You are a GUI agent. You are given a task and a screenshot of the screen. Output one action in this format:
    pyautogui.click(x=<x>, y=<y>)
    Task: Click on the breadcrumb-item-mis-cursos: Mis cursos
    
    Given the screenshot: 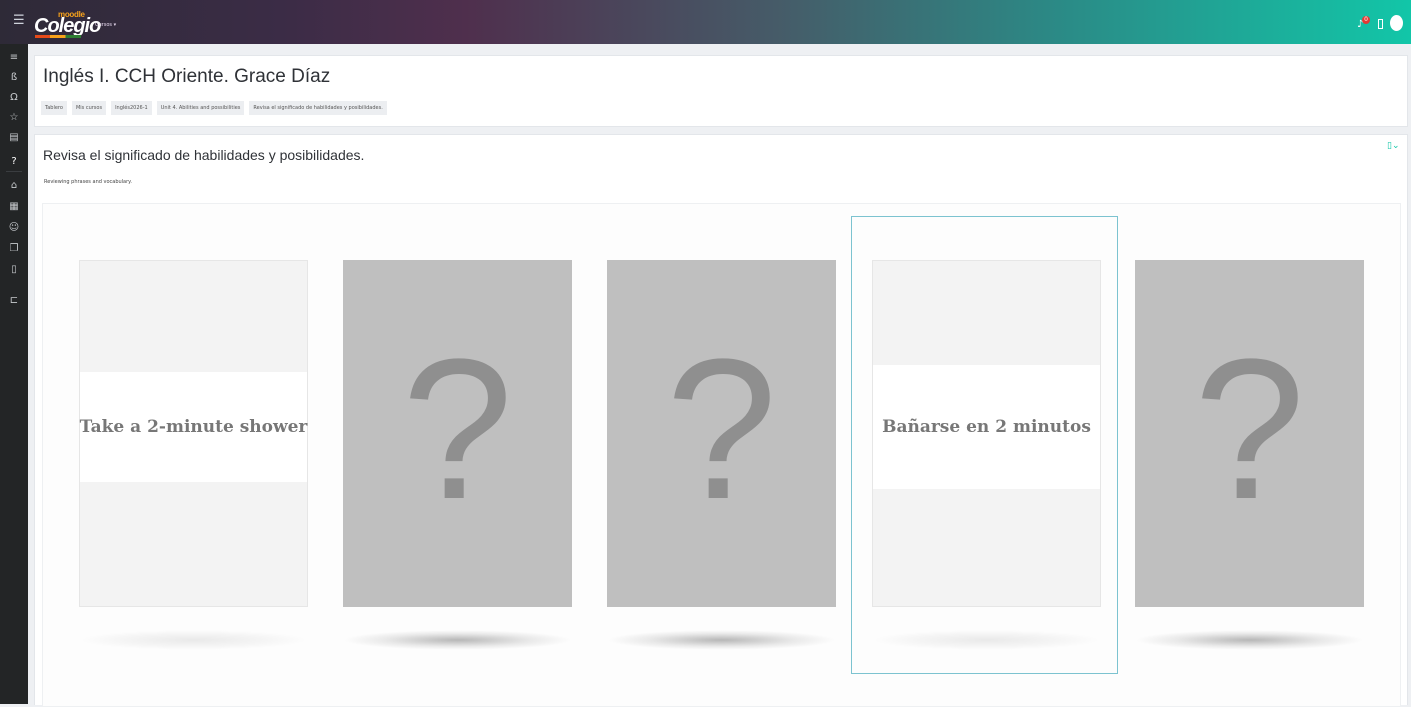 What is the action you would take?
    pyautogui.click(x=89, y=108)
    